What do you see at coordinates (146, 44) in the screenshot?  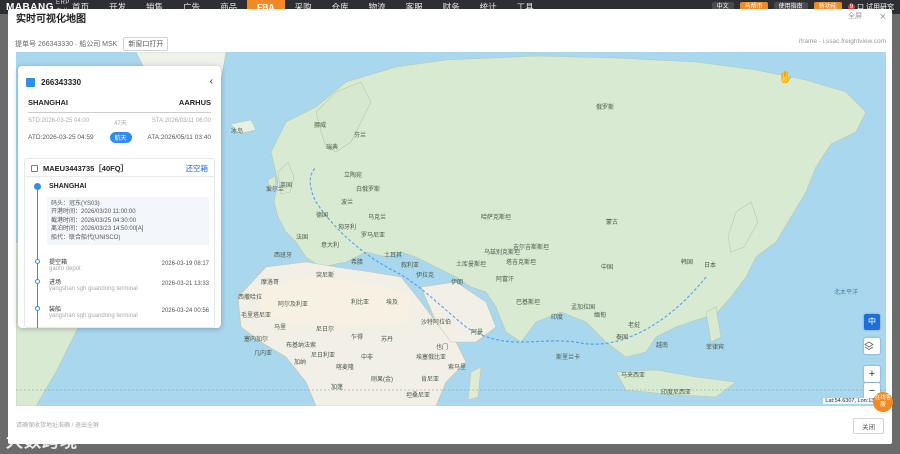 I see `new-window-button: 新窗口打开` at bounding box center [146, 44].